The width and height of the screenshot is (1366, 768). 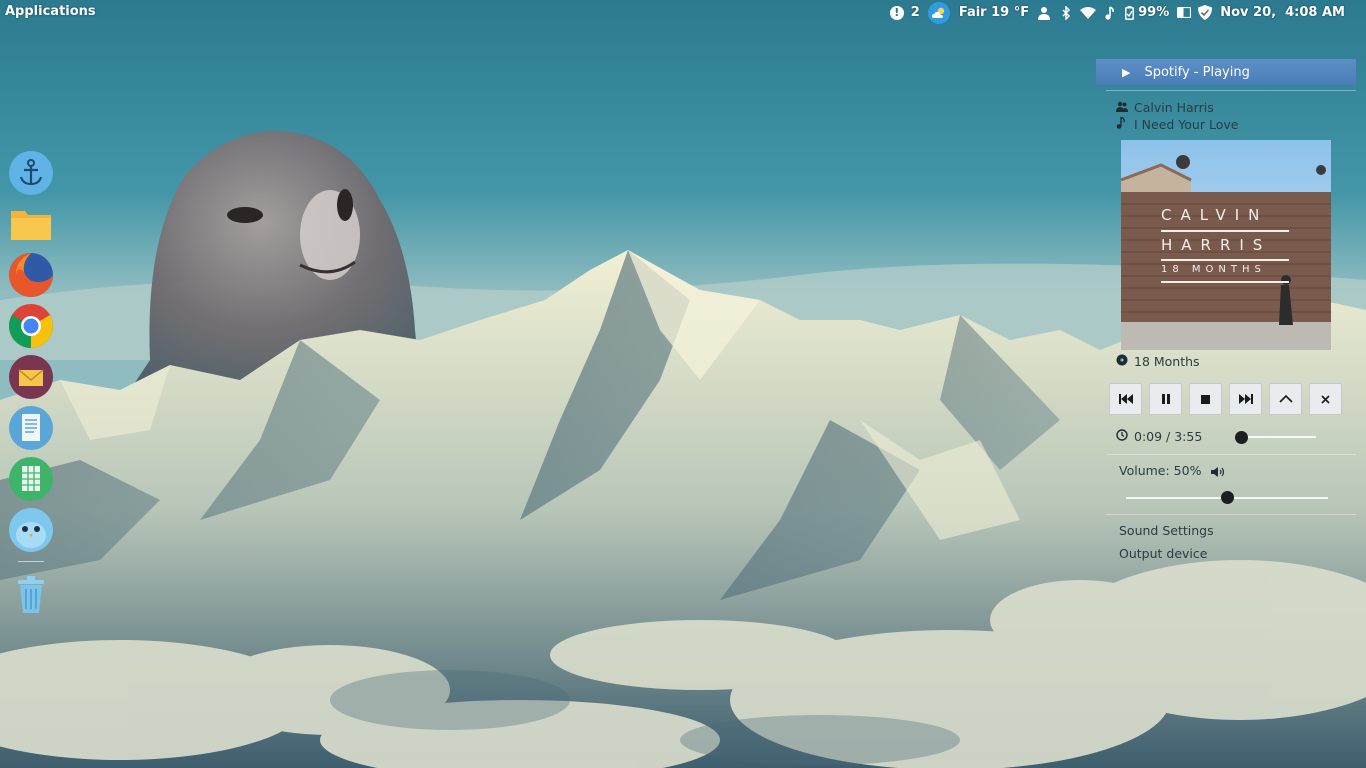 I want to click on album-row: 18 Months, so click(x=1158, y=361).